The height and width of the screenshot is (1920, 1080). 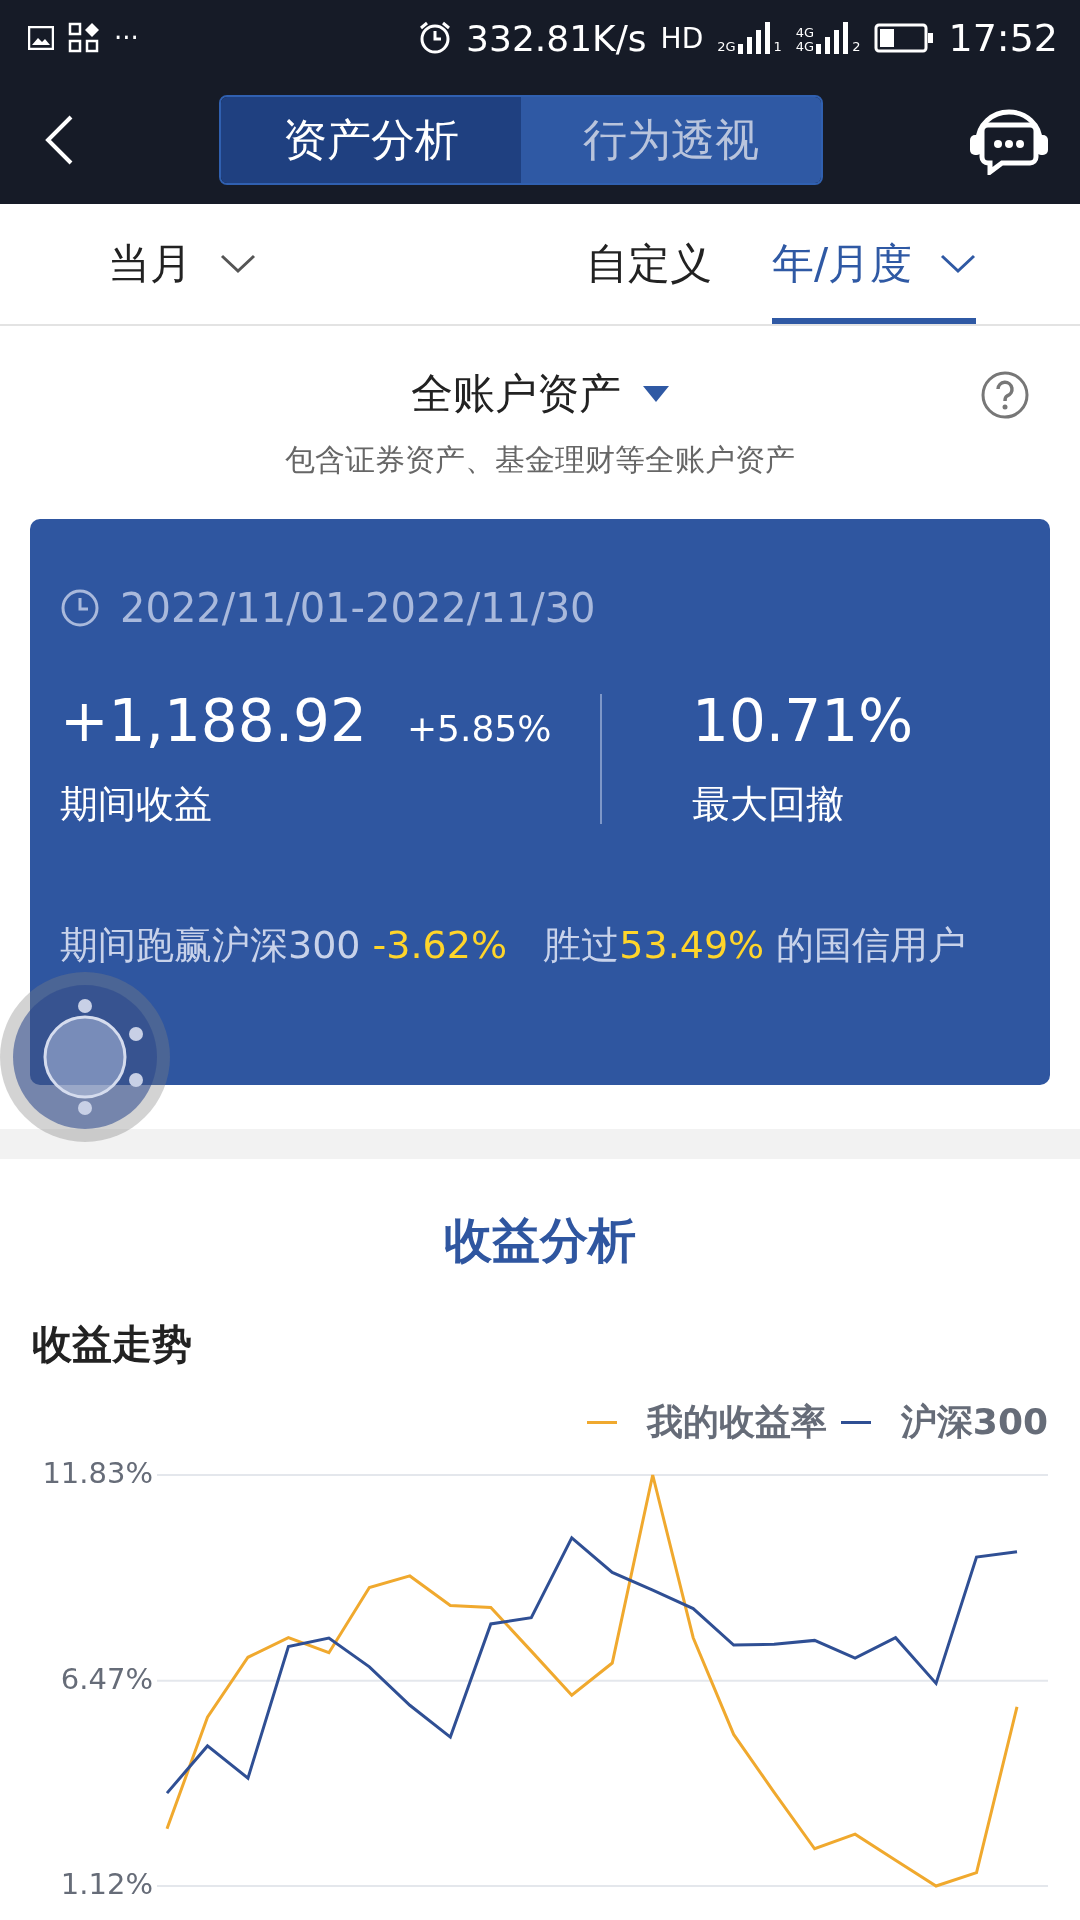 What do you see at coordinates (904, 38) in the screenshot?
I see `battery-icon` at bounding box center [904, 38].